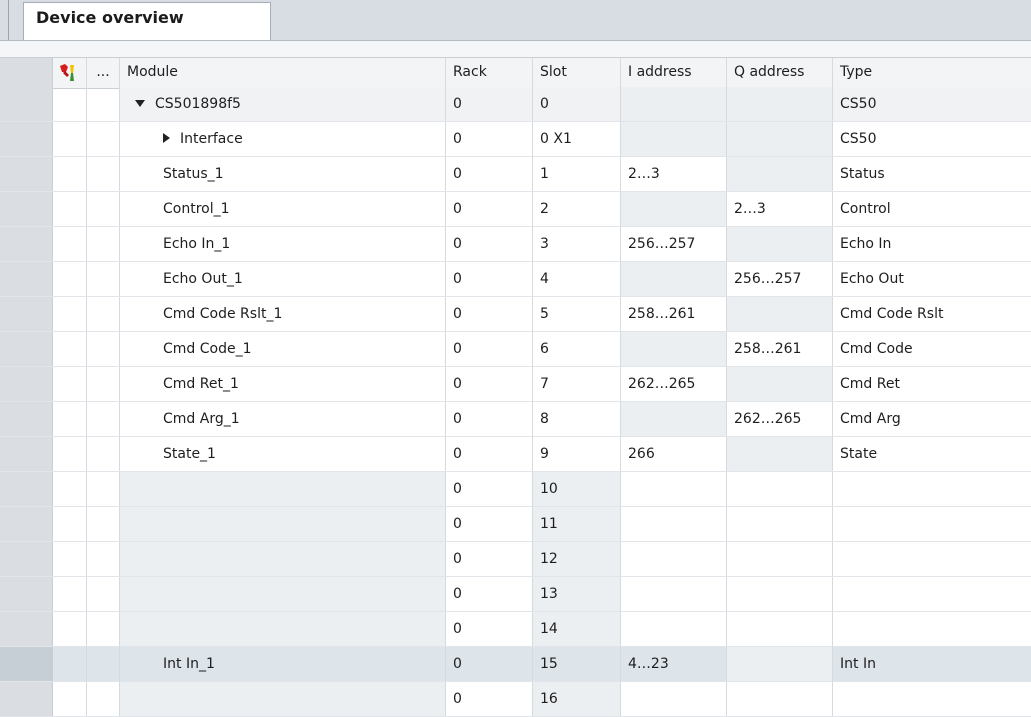  I want to click on table-row: Control_1 0 2 2…3 Control, so click(515, 209).